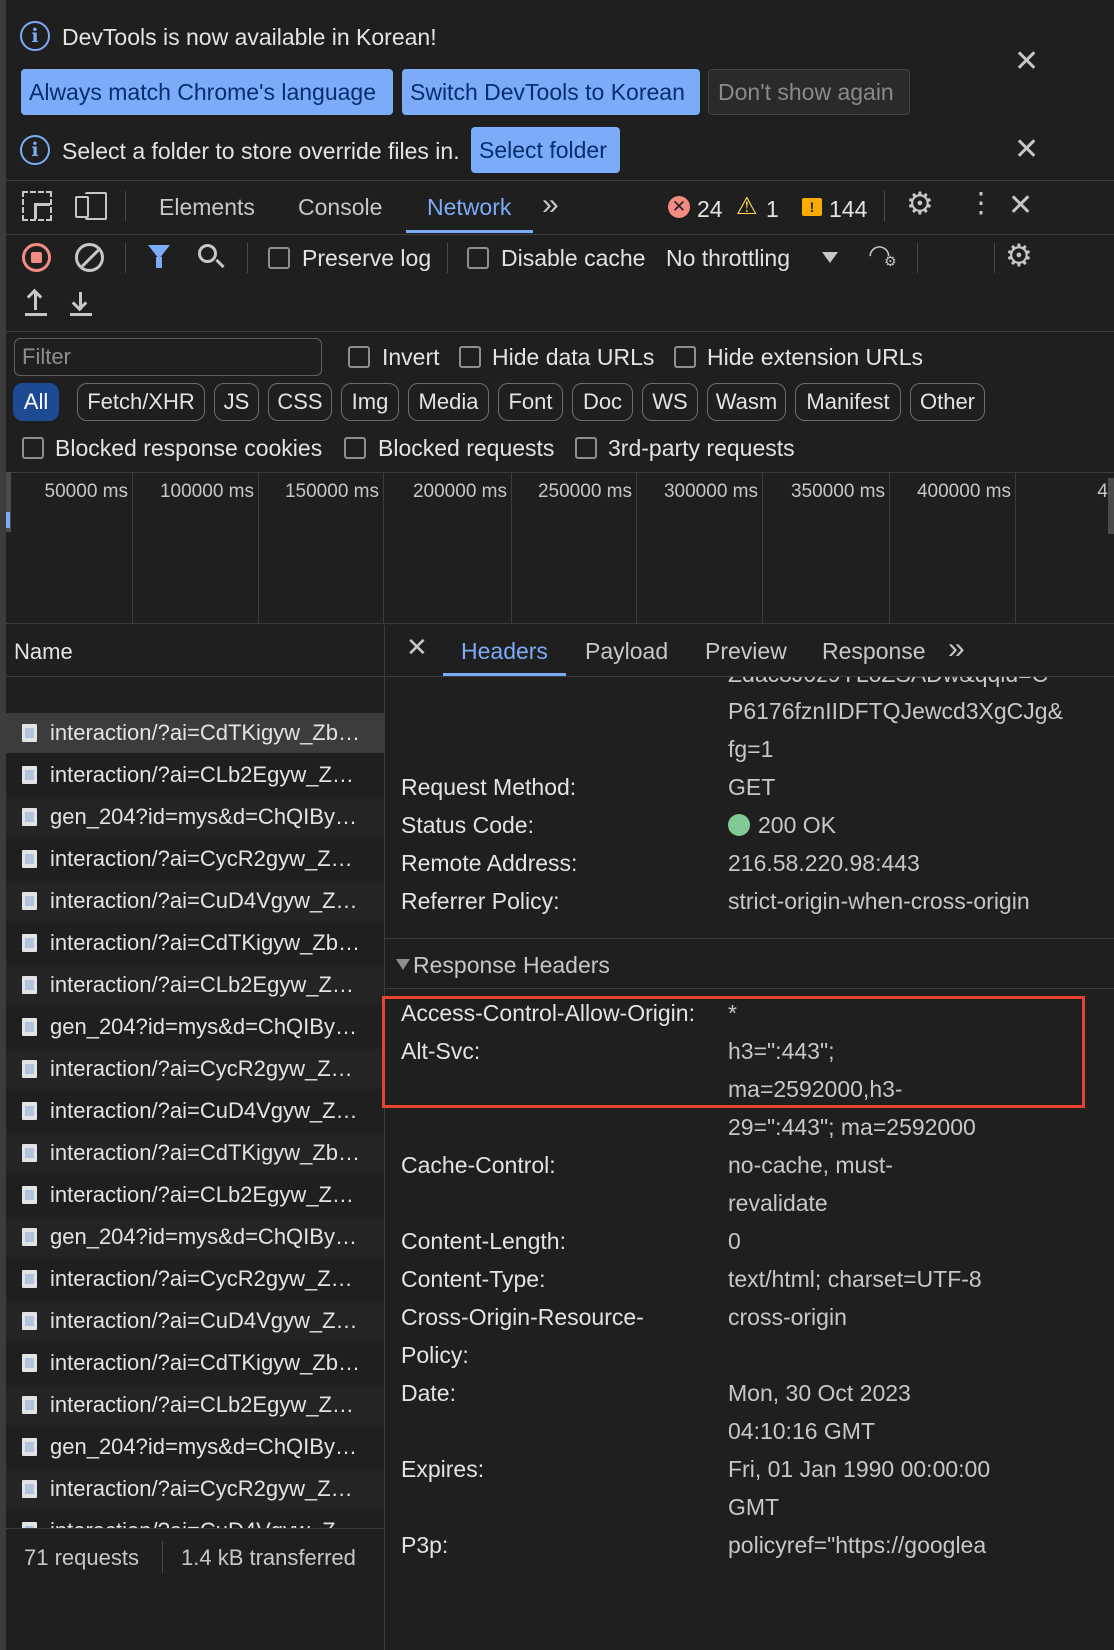  Describe the element at coordinates (370, 402) in the screenshot. I see `chip-img: Img` at that location.